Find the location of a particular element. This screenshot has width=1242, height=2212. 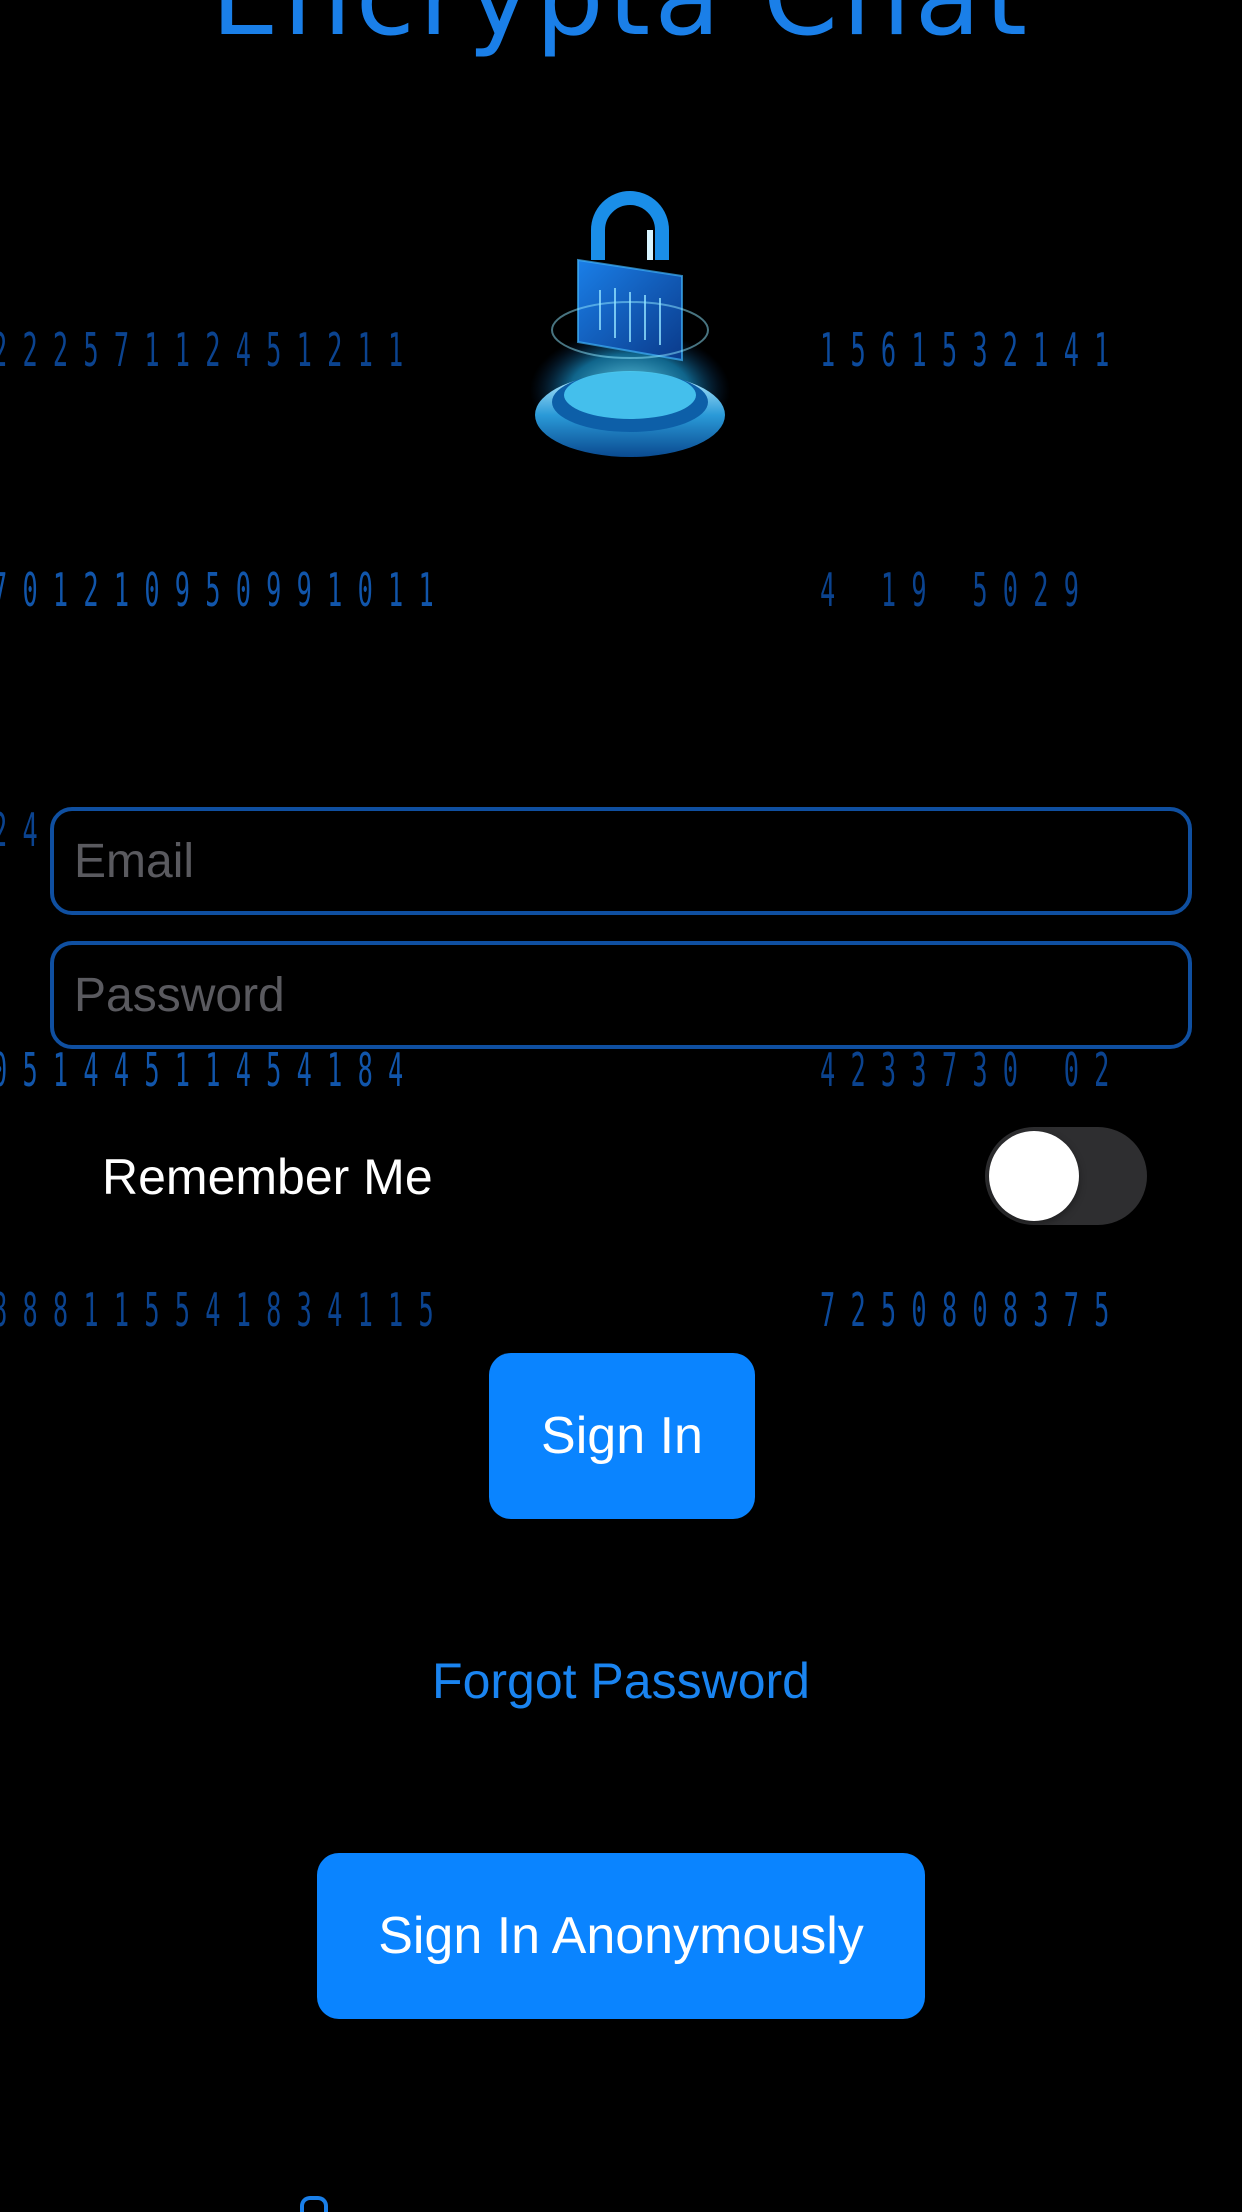

matrix-row: 7 2 5 0 8 0 8 3 7 5 is located at coordinates (965, 1310).